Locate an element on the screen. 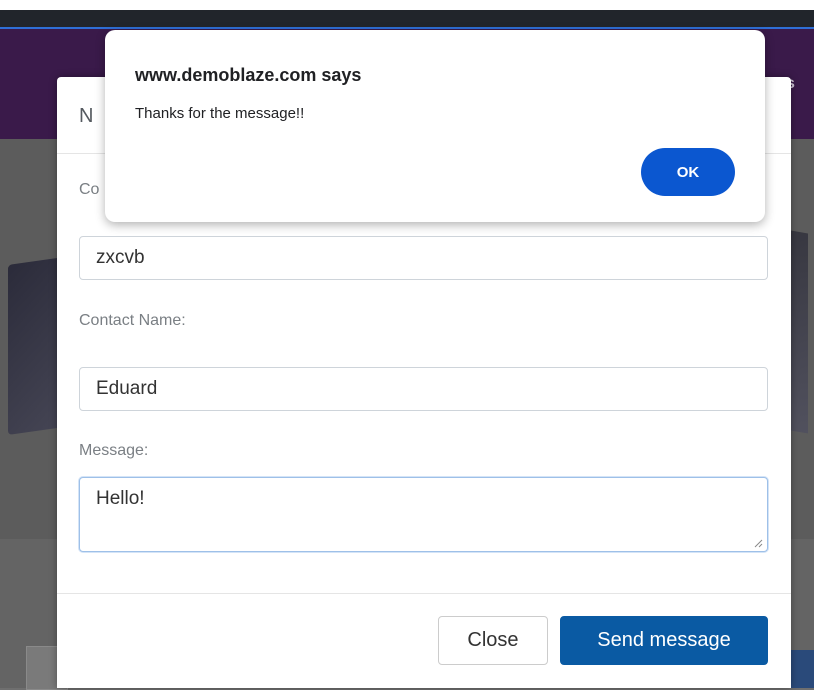 Image resolution: width=814 pixels, height=690 pixels. modal-title: N is located at coordinates (86, 116).